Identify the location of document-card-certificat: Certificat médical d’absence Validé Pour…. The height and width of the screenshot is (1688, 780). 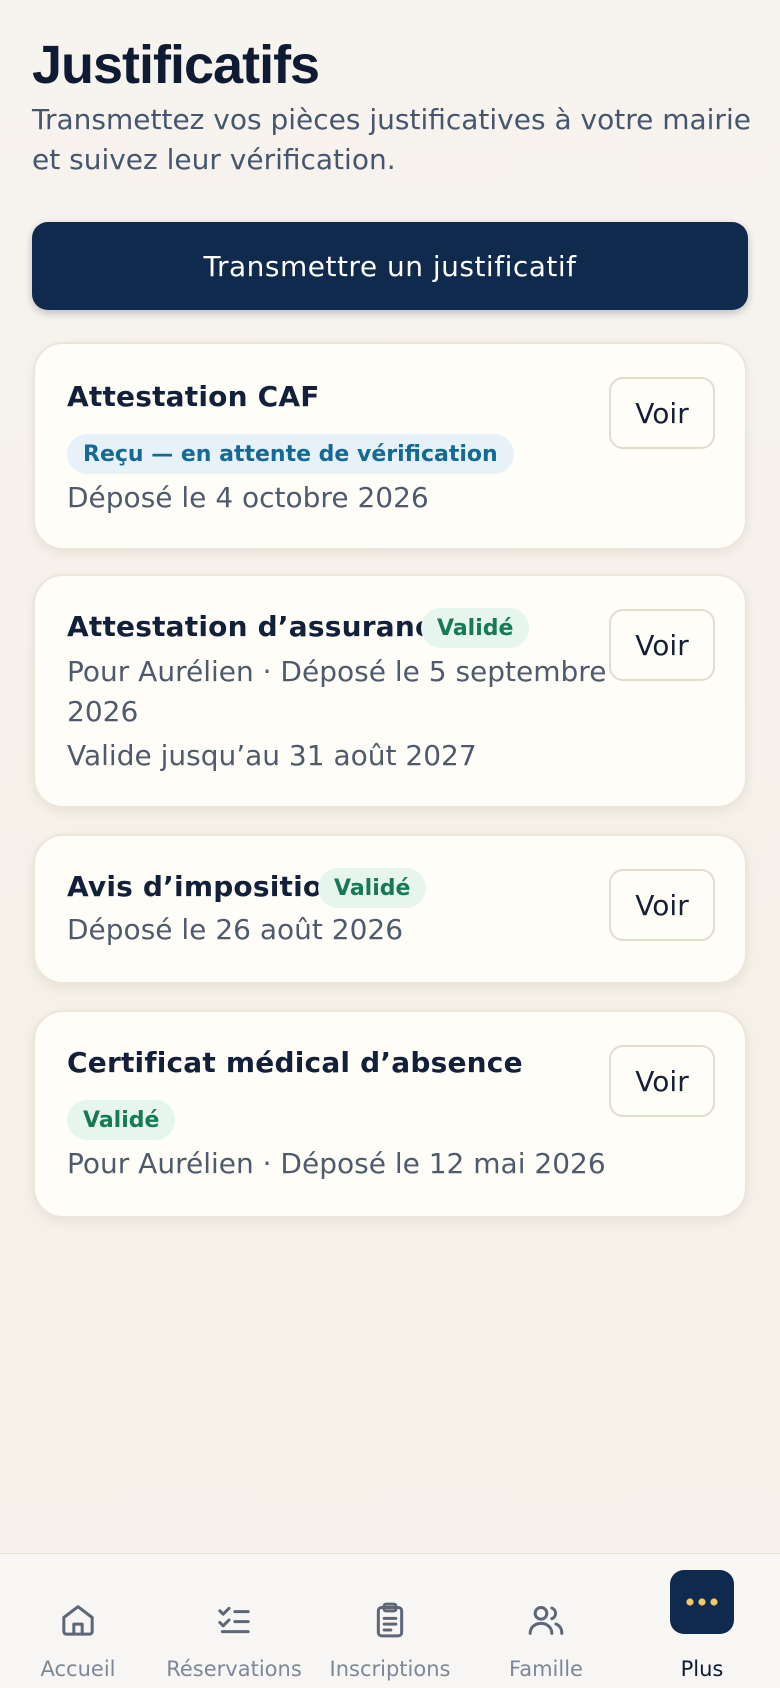
(390, 1114).